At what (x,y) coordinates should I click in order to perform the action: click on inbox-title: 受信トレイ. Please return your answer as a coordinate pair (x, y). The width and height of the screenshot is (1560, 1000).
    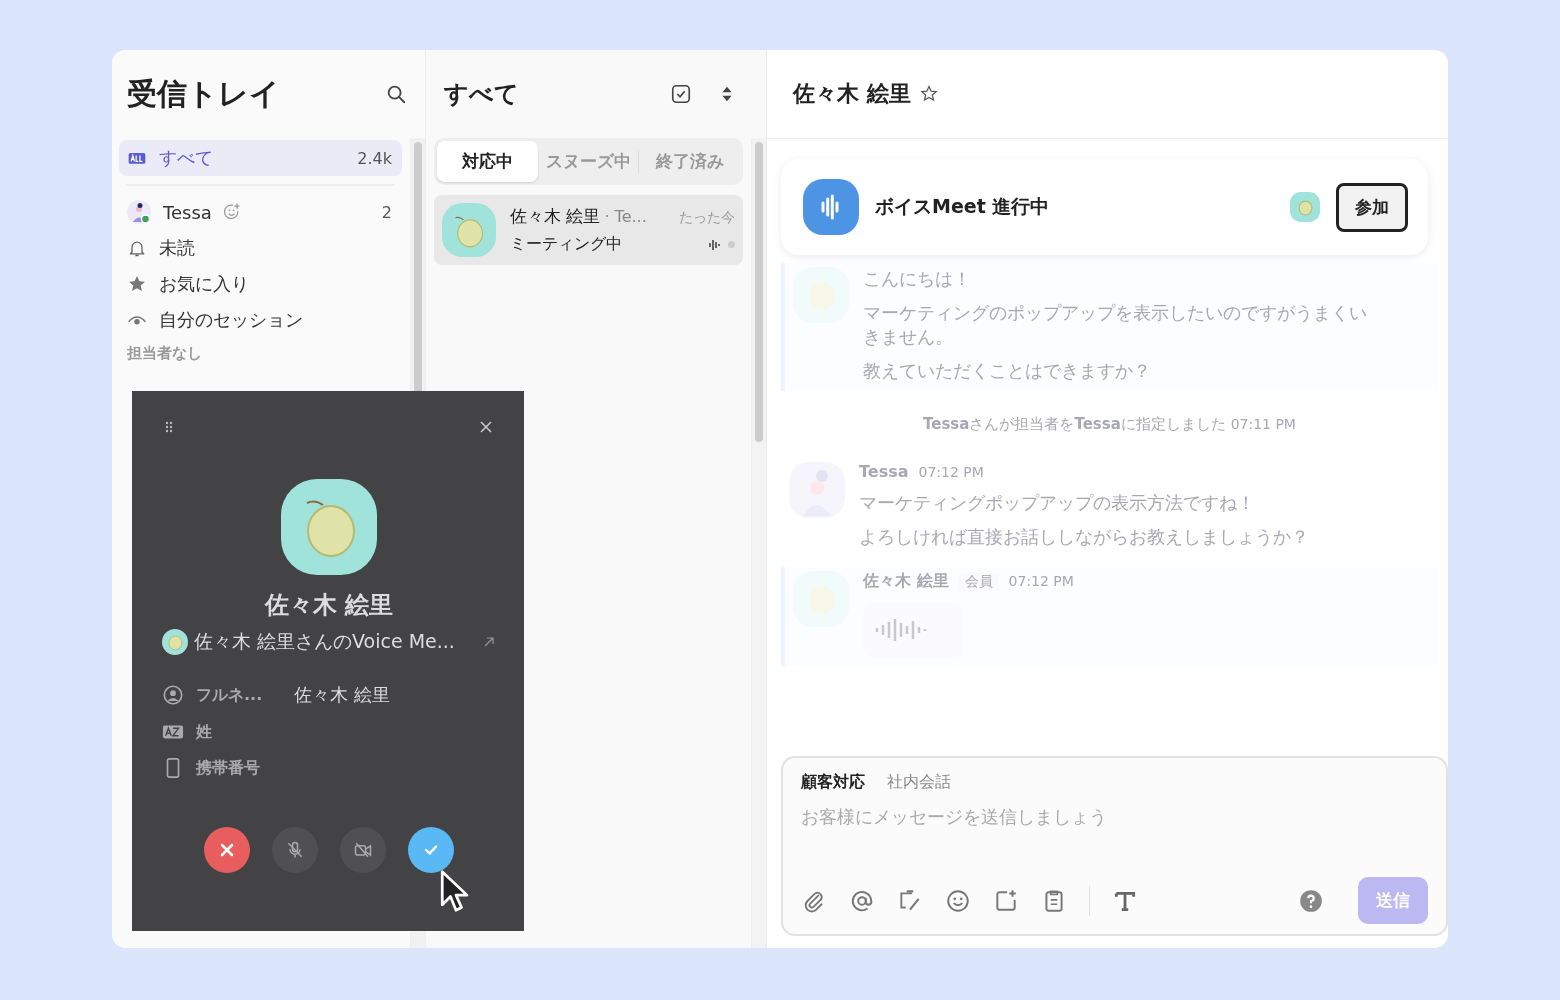
    Looking at the image, I should click on (203, 93).